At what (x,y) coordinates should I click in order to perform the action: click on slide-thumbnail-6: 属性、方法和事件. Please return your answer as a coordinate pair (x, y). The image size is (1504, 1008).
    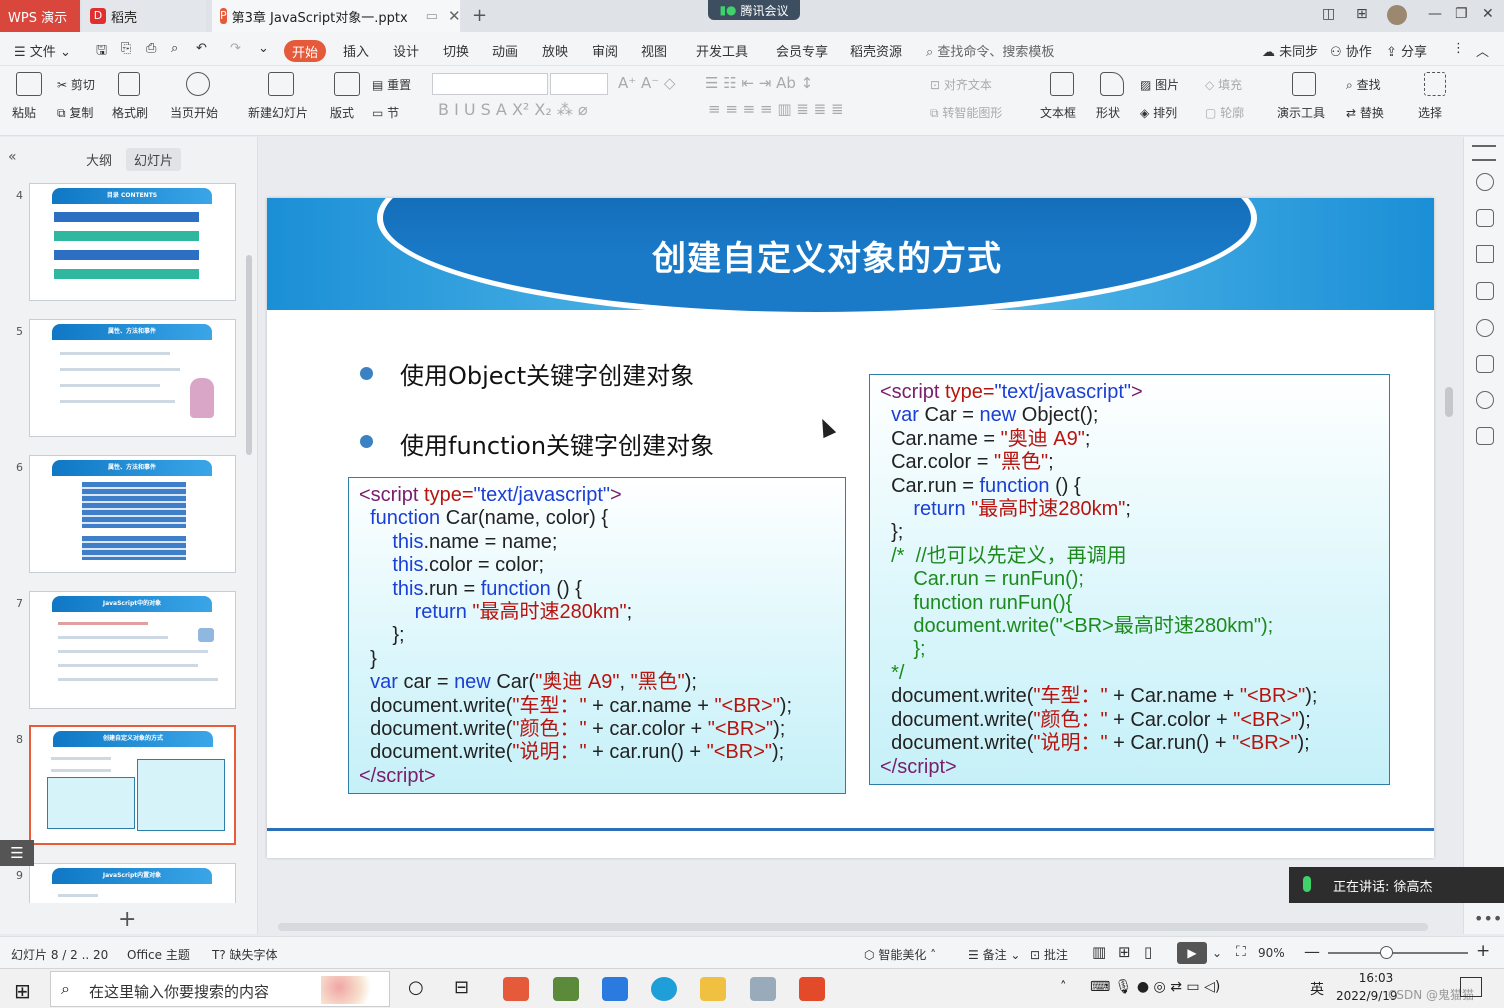
    Looking at the image, I should click on (132, 514).